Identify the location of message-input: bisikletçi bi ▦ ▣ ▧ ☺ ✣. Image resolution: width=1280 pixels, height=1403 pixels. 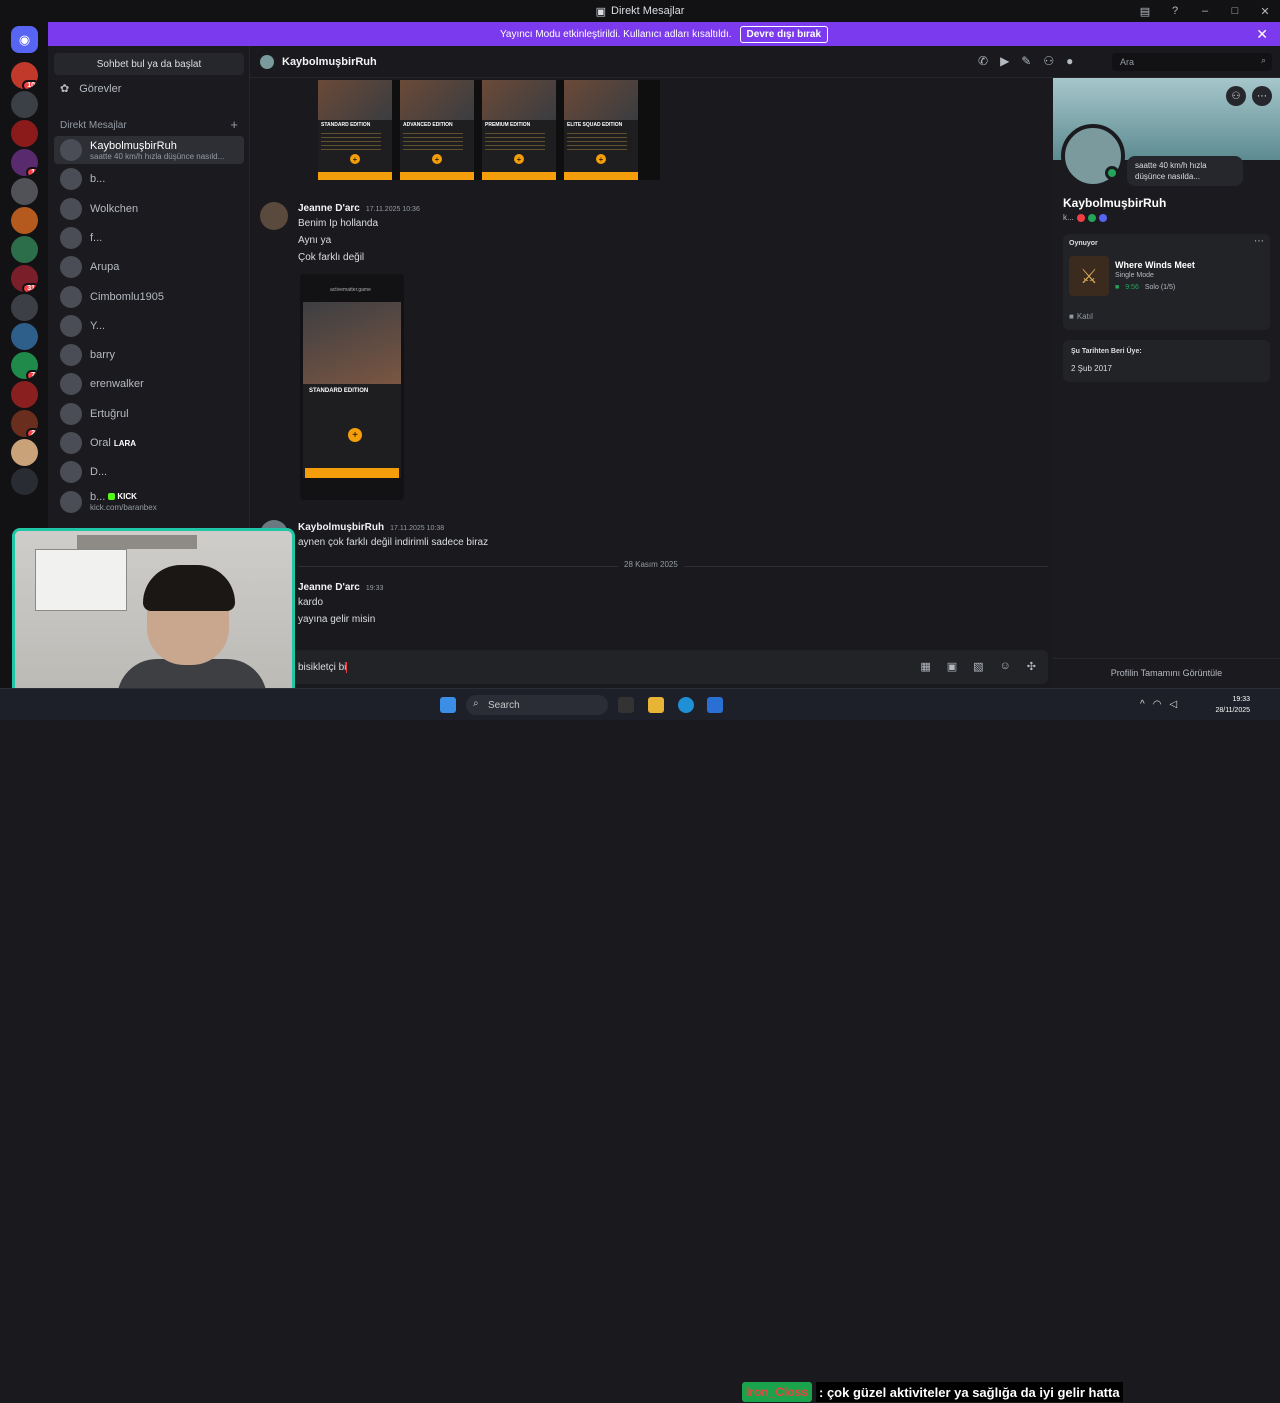
(669, 667).